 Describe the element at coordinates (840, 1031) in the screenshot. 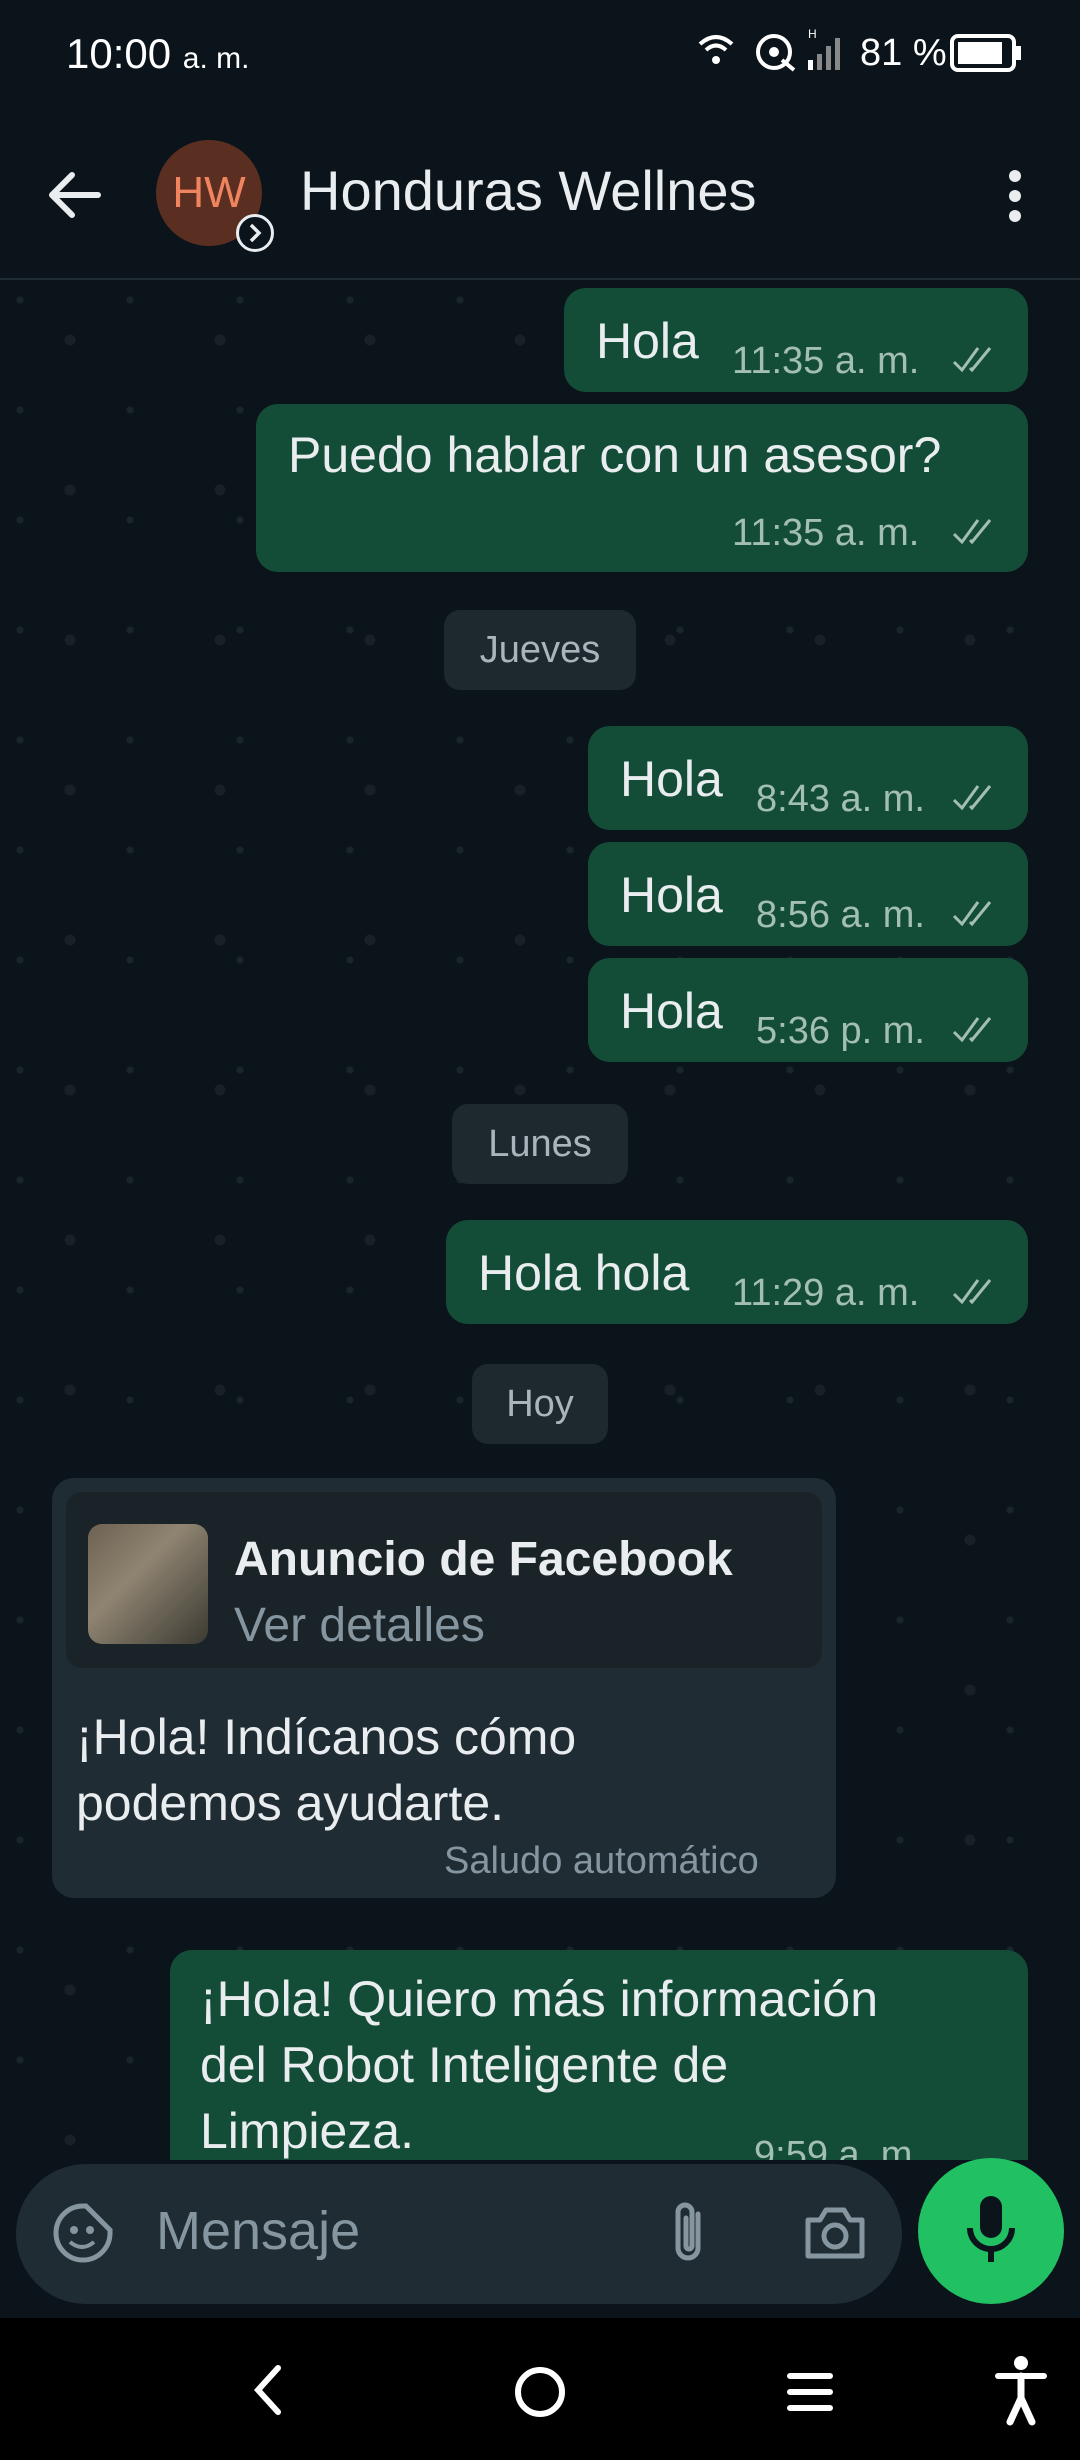

I see `message-time: 5:36 p. m.` at that location.